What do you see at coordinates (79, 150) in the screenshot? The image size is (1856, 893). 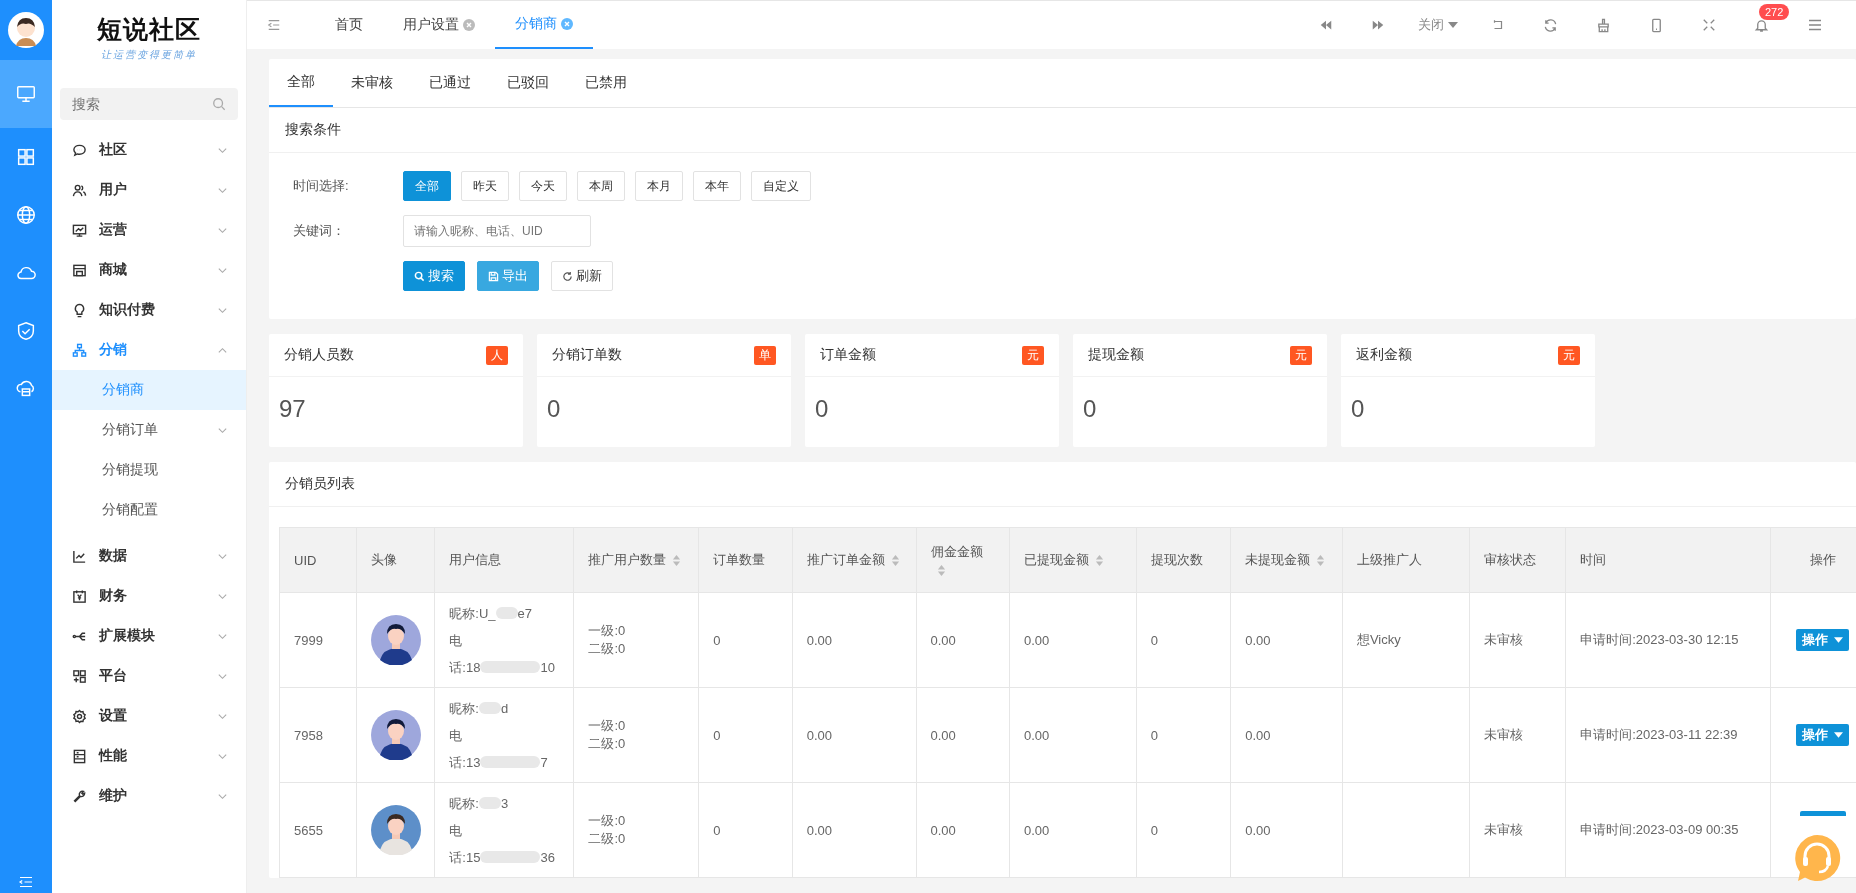 I see `chat-icon` at bounding box center [79, 150].